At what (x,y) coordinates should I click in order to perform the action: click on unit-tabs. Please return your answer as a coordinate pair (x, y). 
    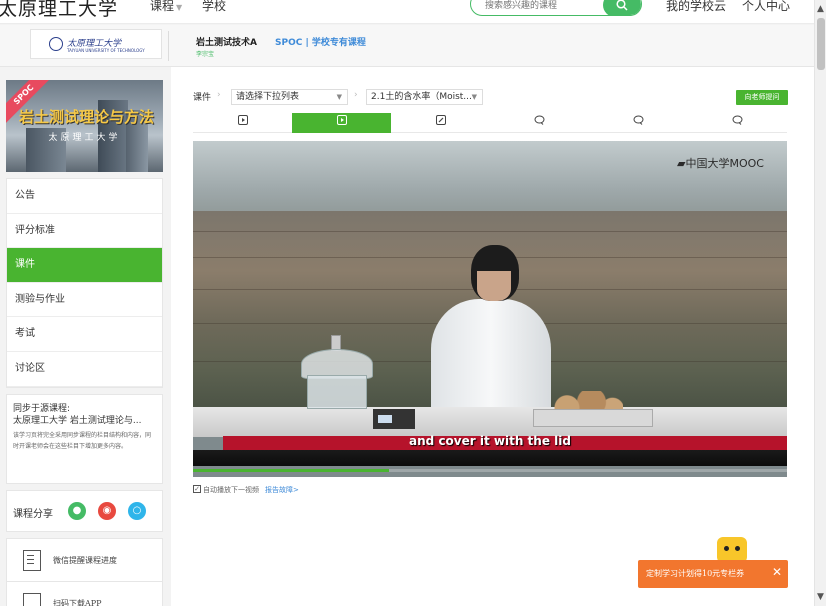
    Looking at the image, I should click on (490, 123).